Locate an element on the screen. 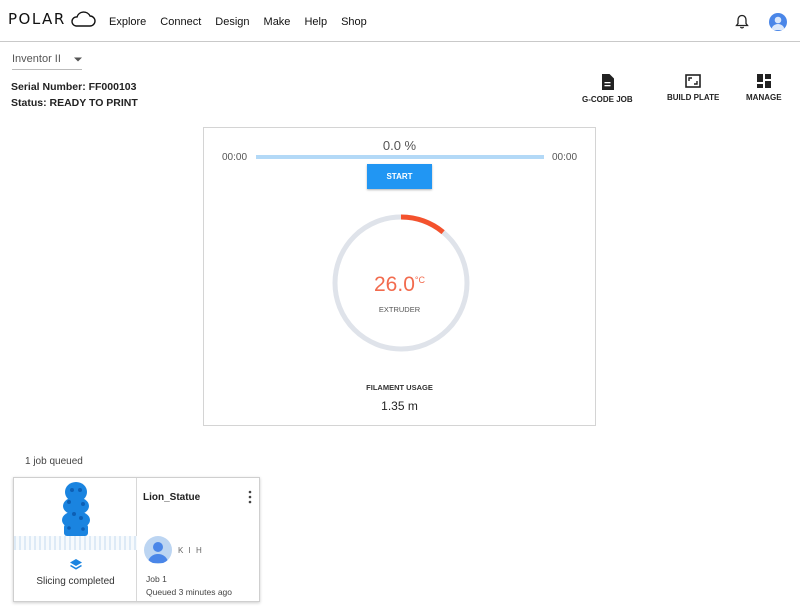  caret-down-icon is located at coordinates (78, 59).